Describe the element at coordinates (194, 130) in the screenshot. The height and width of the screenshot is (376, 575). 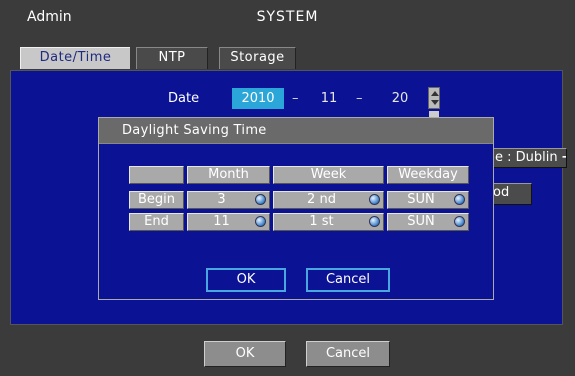
I see `dialog-title: Daylight Saving Time` at that location.